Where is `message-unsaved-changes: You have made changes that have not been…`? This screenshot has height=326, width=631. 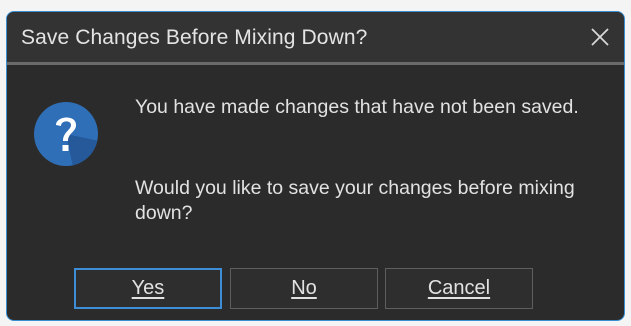 message-unsaved-changes: You have made changes that have not been… is located at coordinates (357, 107).